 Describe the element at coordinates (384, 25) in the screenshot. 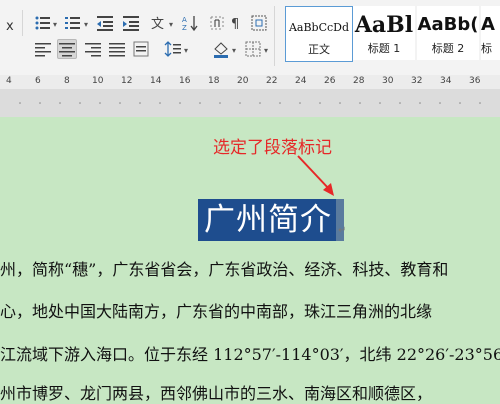

I see `style-sample: AaBl` at that location.